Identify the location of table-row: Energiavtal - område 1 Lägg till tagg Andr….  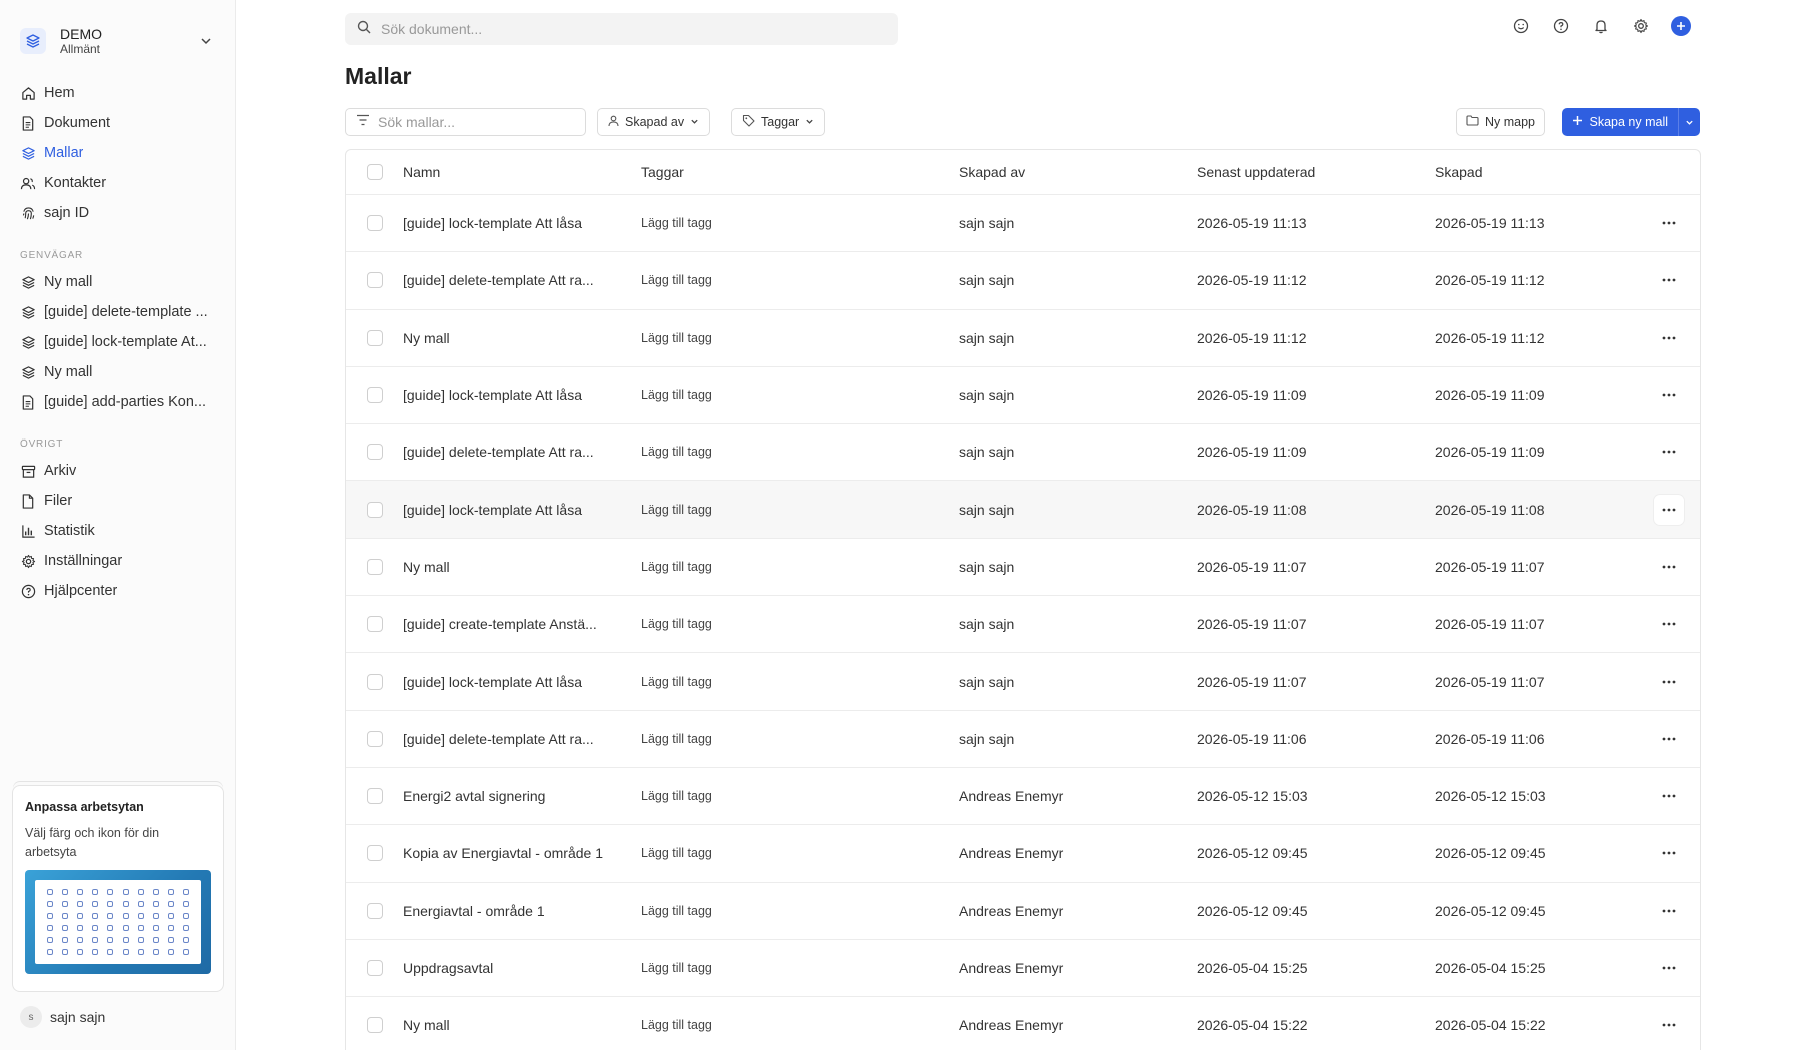
(1023, 911).